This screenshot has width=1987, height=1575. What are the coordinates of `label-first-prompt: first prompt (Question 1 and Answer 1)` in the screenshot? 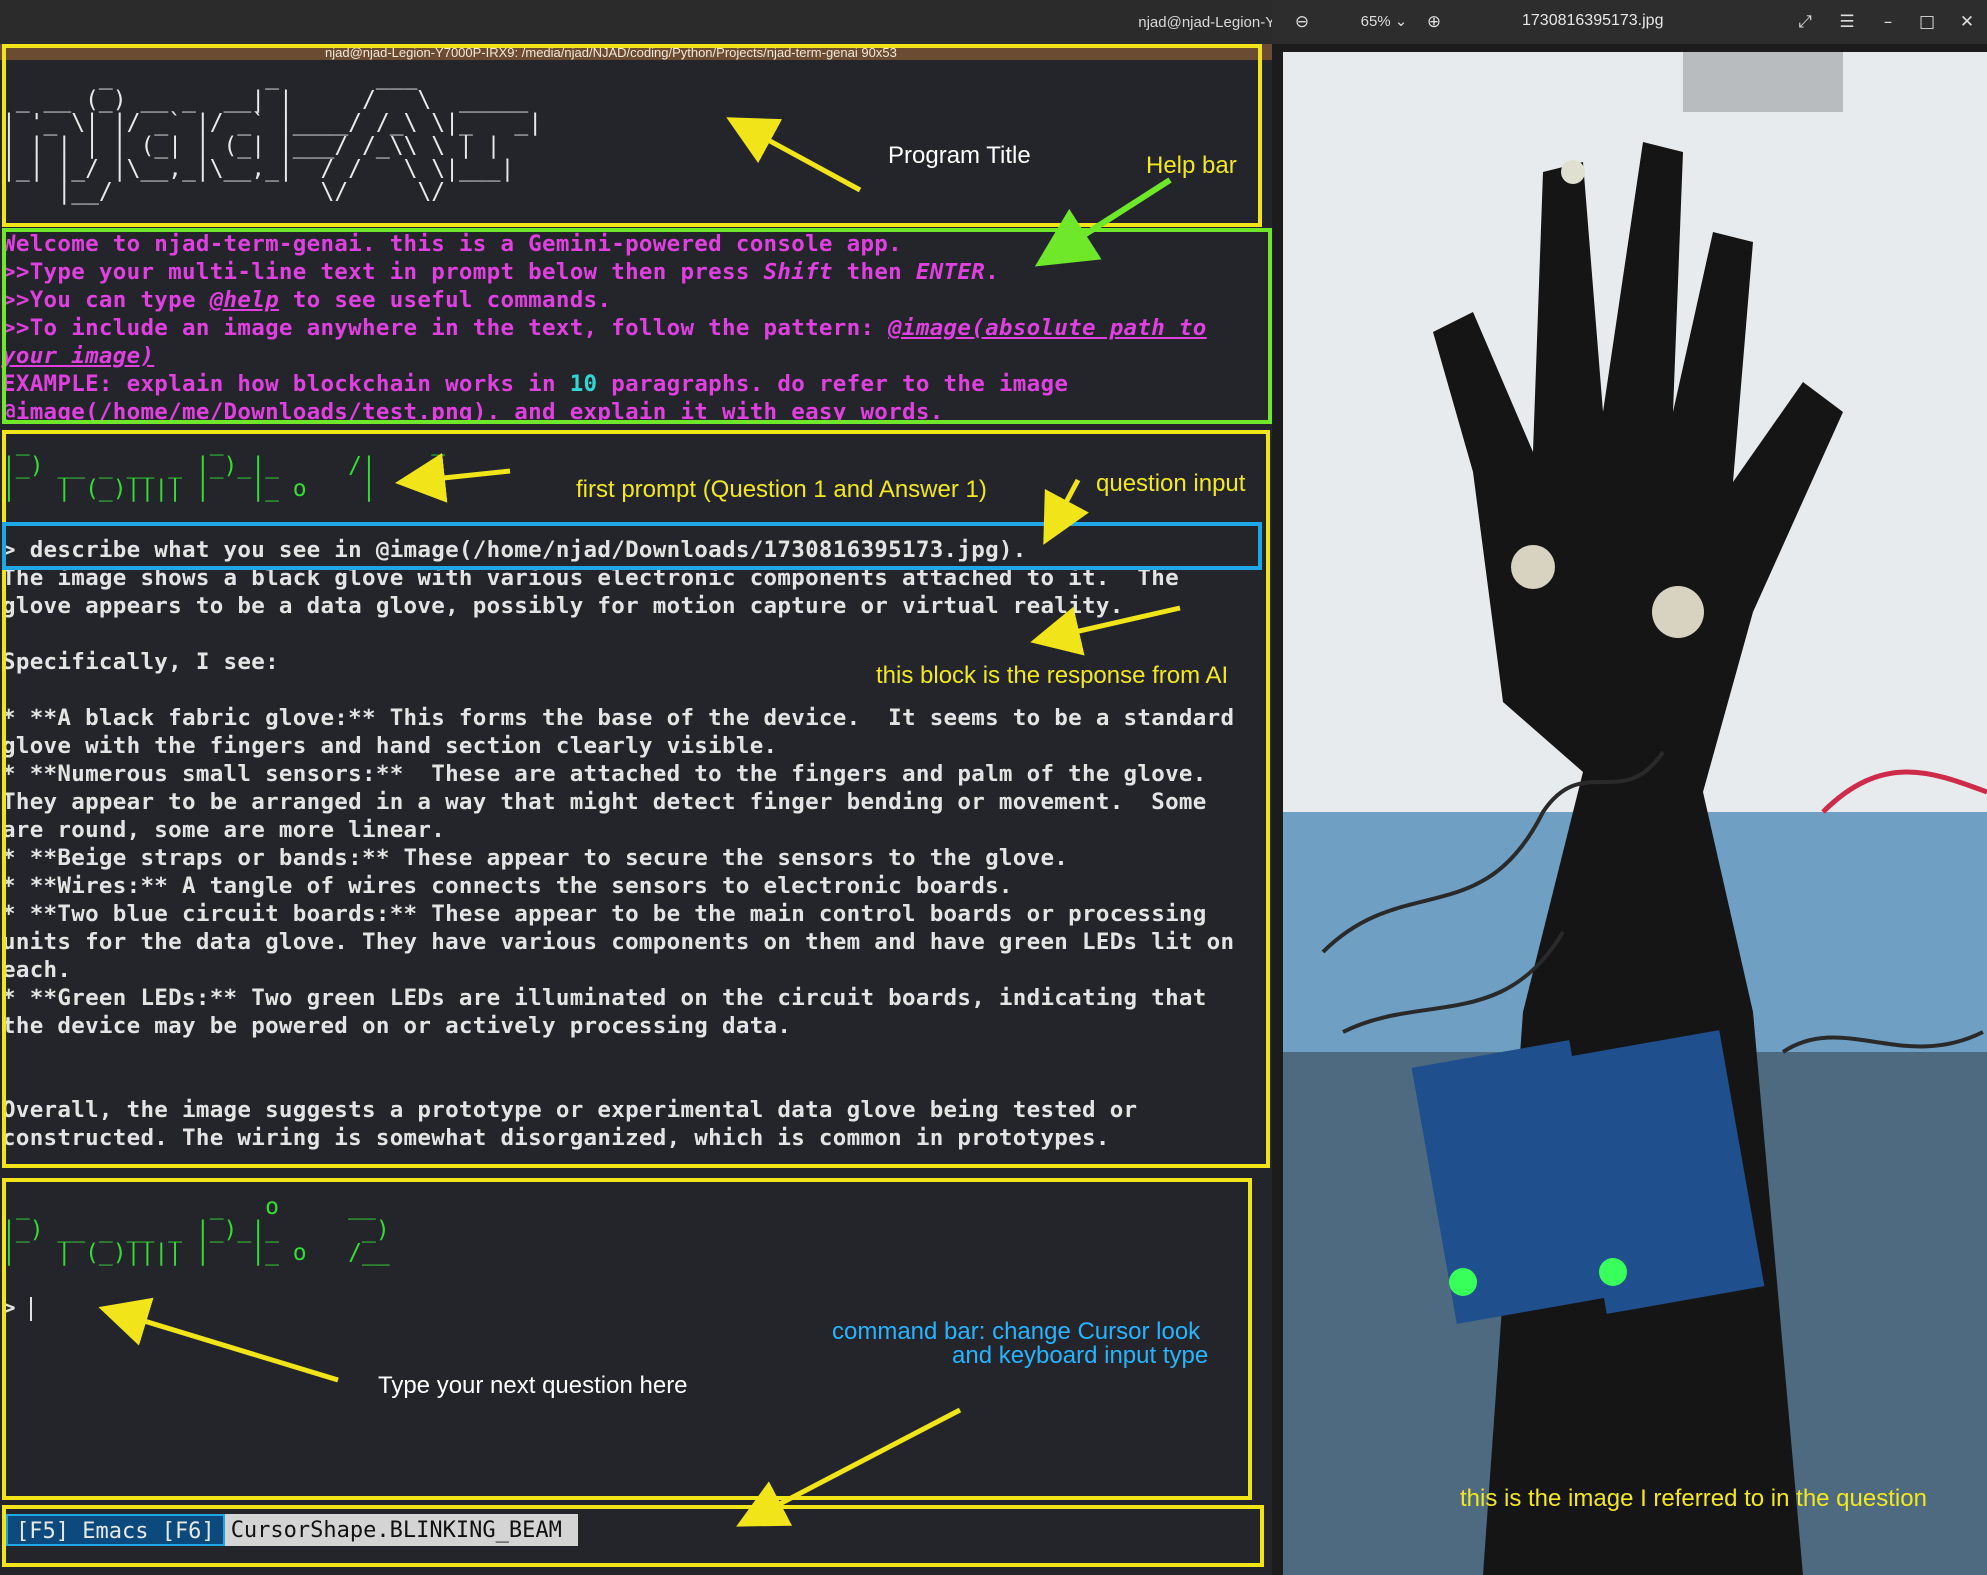 It's located at (781, 489).